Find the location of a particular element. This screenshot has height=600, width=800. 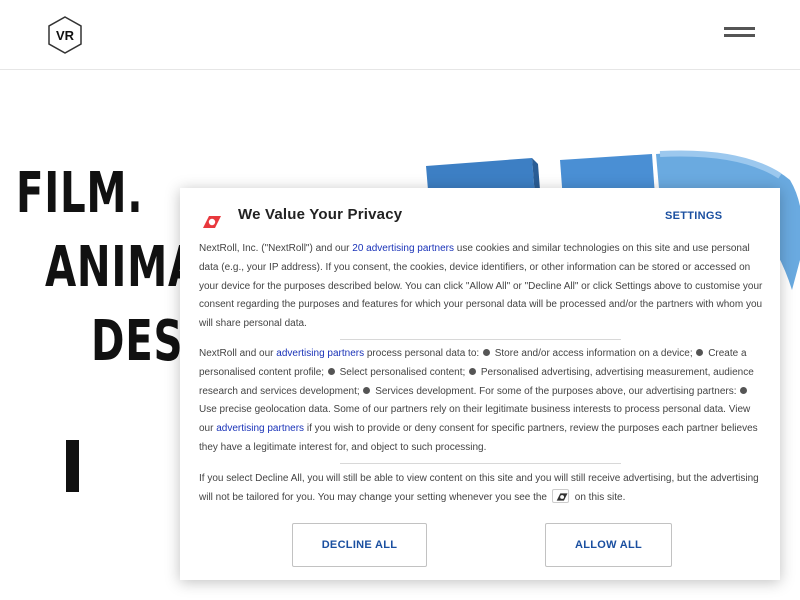

allow-all-button: ALLOW ALL is located at coordinates (608, 545).